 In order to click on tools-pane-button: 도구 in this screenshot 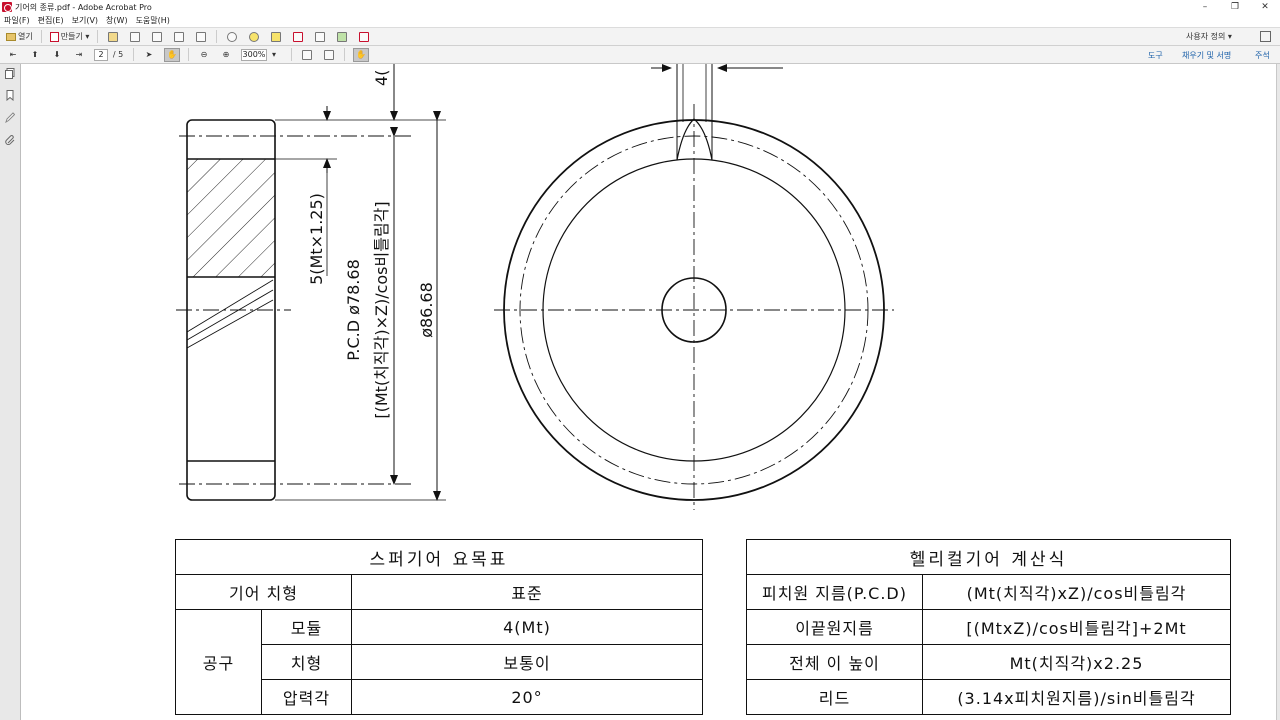, I will do `click(1155, 55)`.